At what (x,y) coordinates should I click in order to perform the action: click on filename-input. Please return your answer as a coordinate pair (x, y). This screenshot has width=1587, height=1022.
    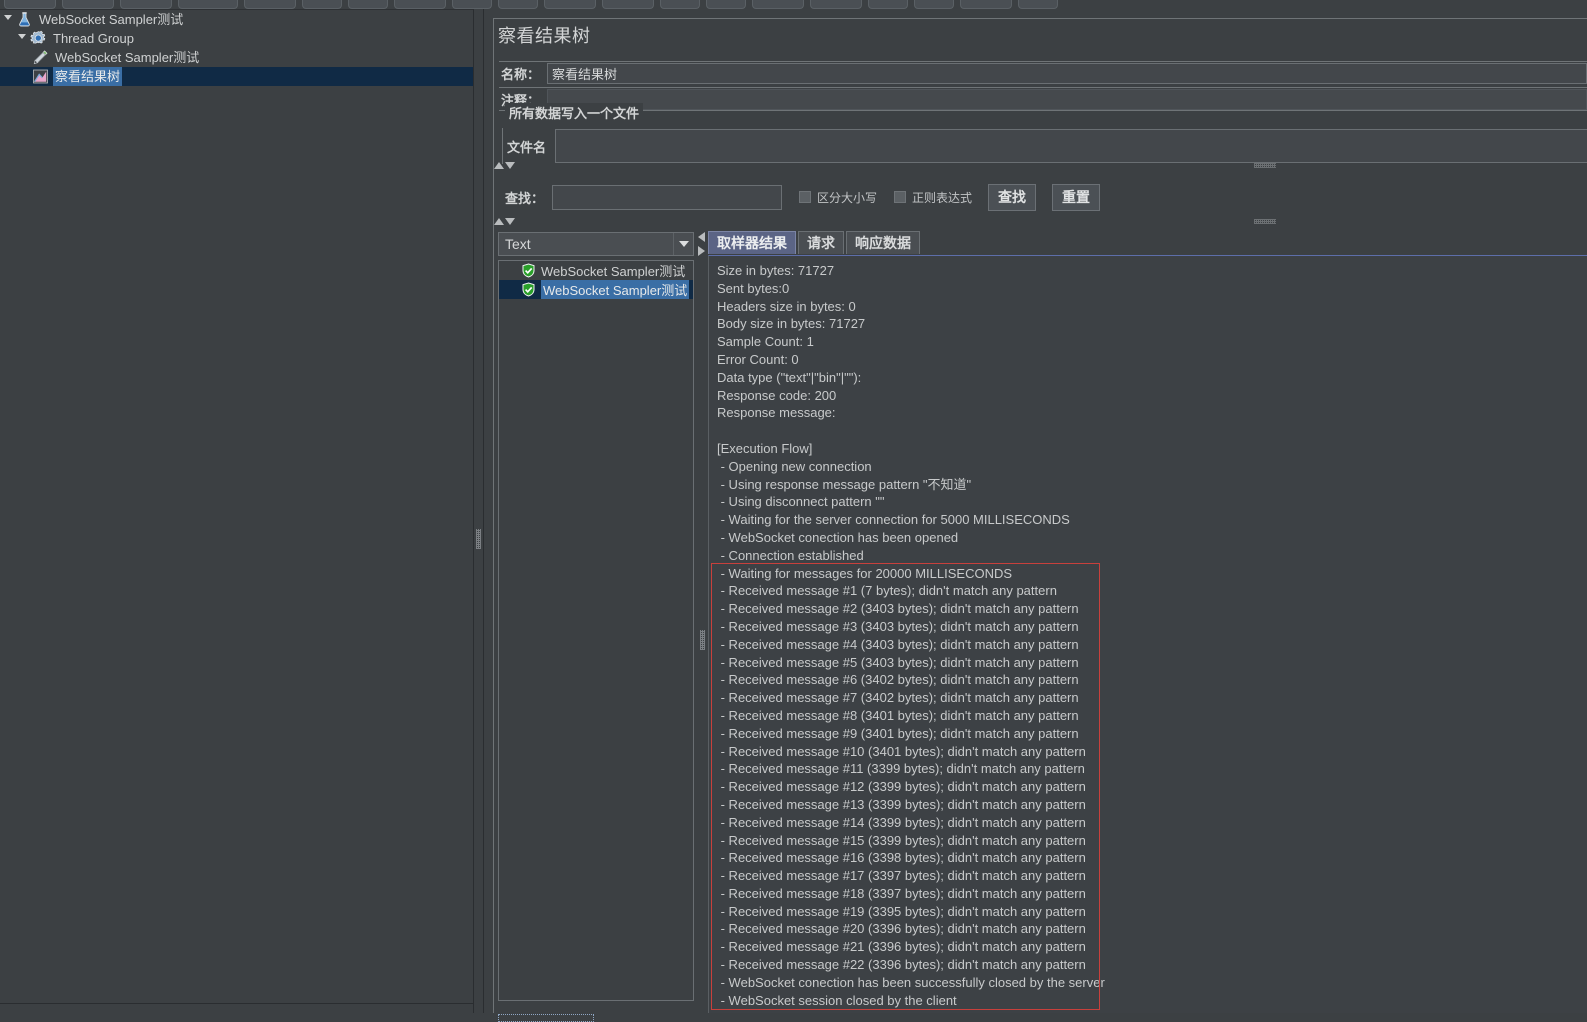
    Looking at the image, I should click on (1071, 146).